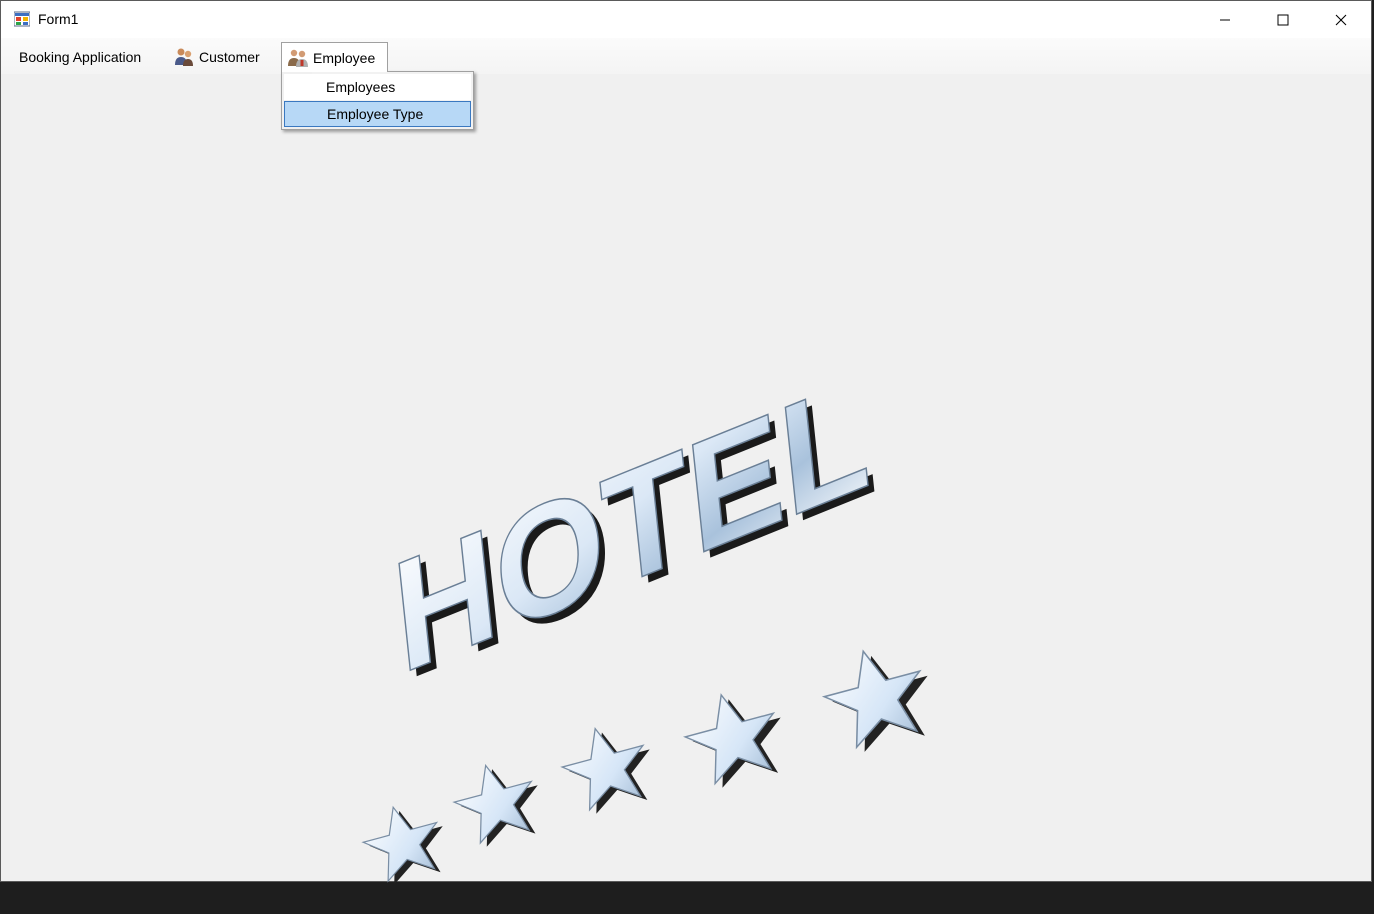  I want to click on dropdown-item-employees-label: Employees, so click(361, 87).